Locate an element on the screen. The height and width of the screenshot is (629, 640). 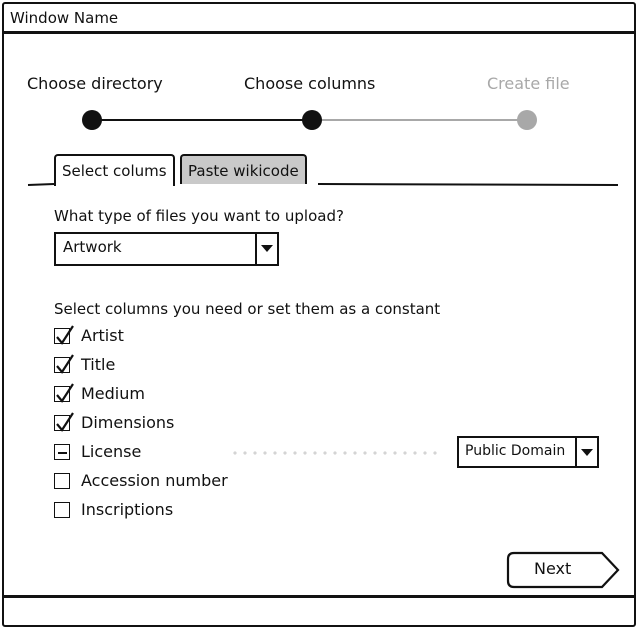
step-dot-create-file is located at coordinates (527, 120).